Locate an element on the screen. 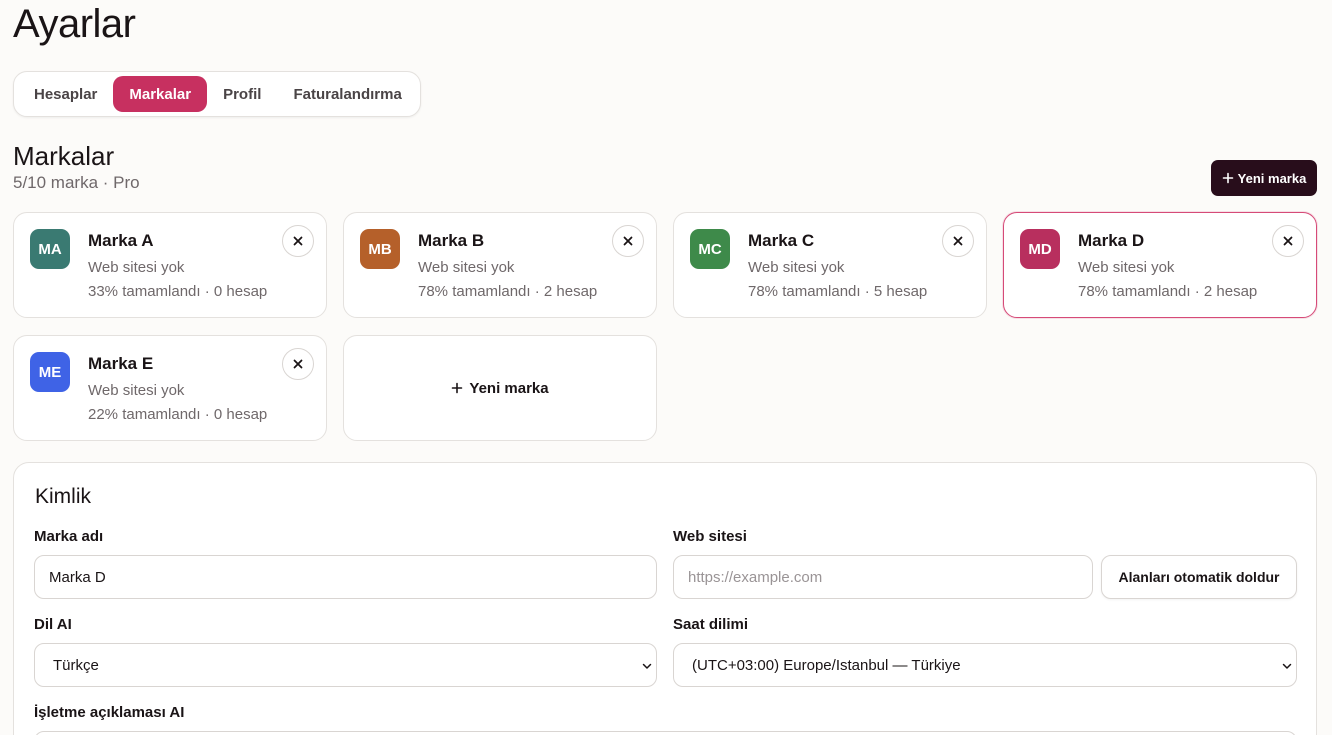  language-value: Türkçe is located at coordinates (76, 665).